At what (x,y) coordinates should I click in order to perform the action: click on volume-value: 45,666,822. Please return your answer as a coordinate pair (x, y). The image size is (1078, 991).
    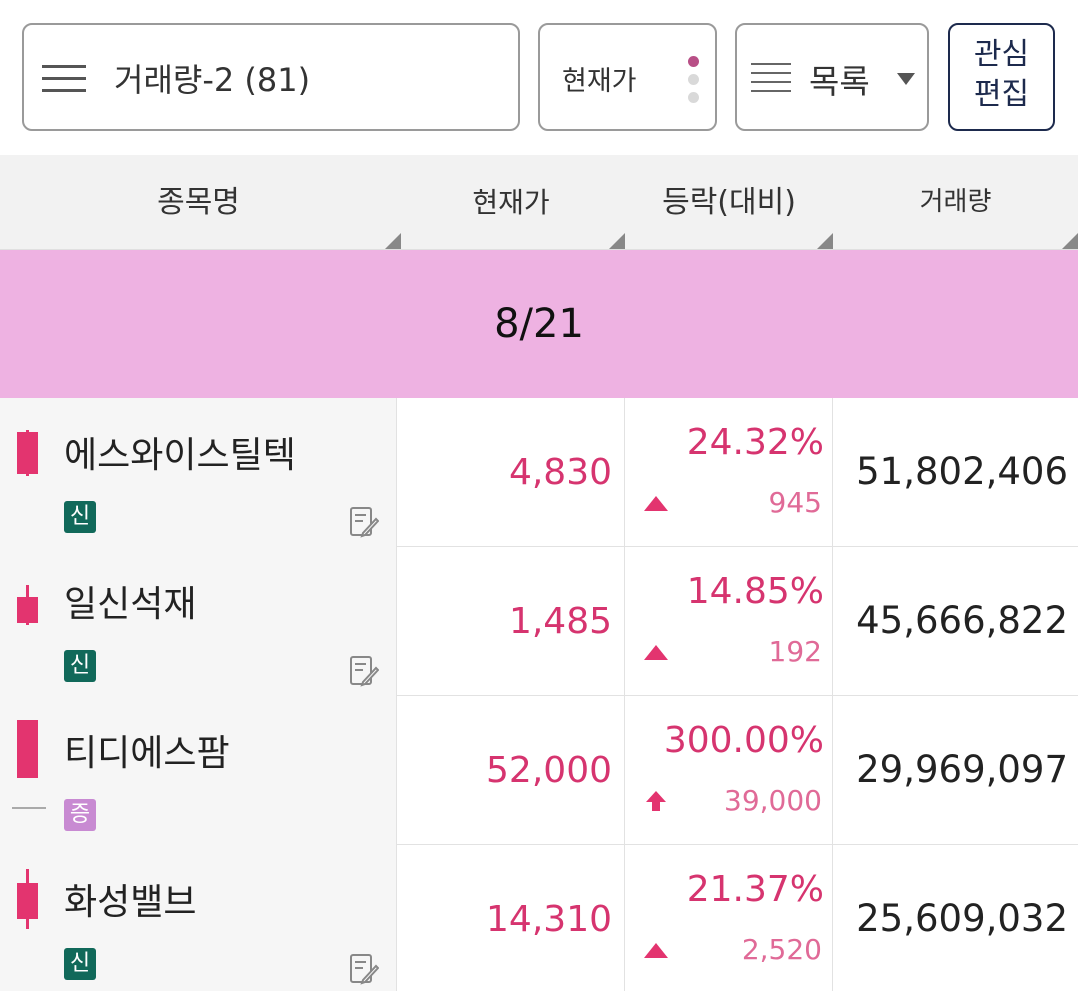
    Looking at the image, I should click on (962, 620).